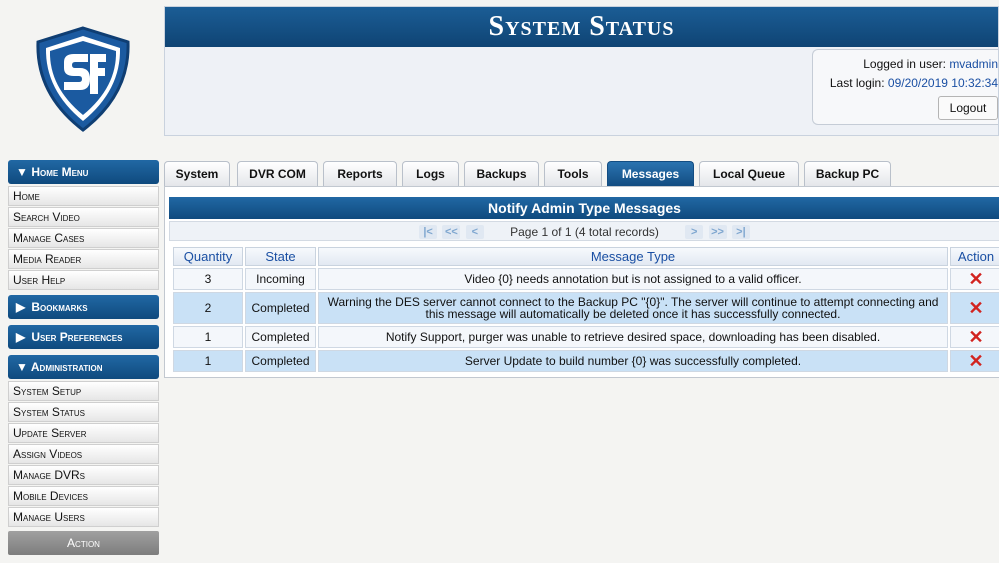  I want to click on next-page-icon: >, so click(694, 231).